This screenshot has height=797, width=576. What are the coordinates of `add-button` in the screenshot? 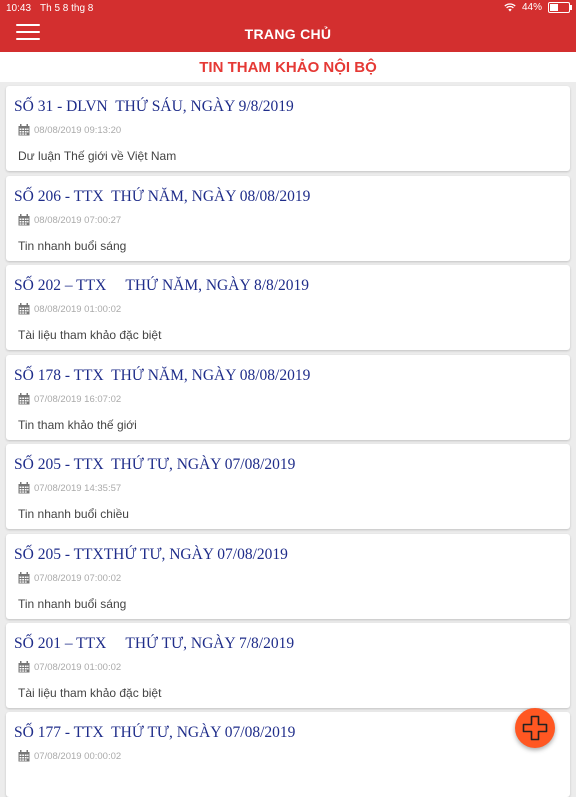 It's located at (535, 728).